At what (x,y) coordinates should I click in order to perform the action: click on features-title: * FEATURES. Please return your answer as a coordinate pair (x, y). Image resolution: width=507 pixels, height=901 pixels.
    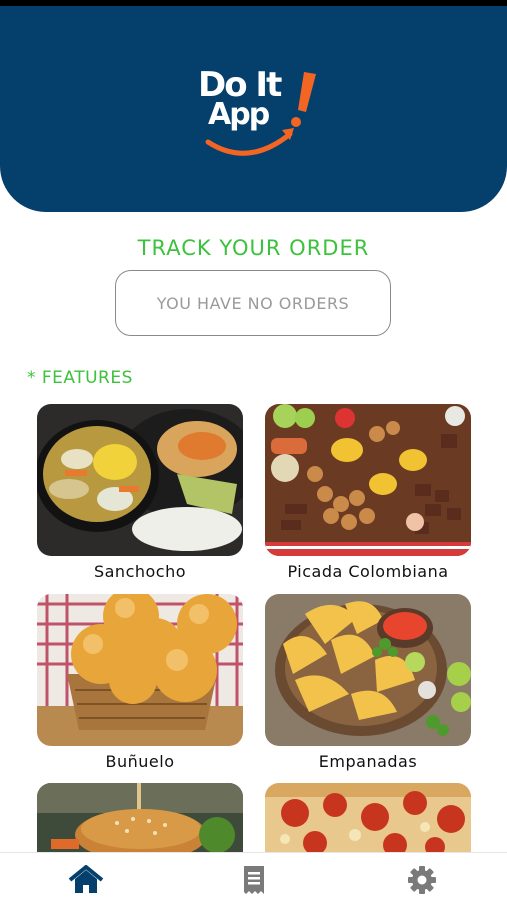
    Looking at the image, I should click on (80, 378).